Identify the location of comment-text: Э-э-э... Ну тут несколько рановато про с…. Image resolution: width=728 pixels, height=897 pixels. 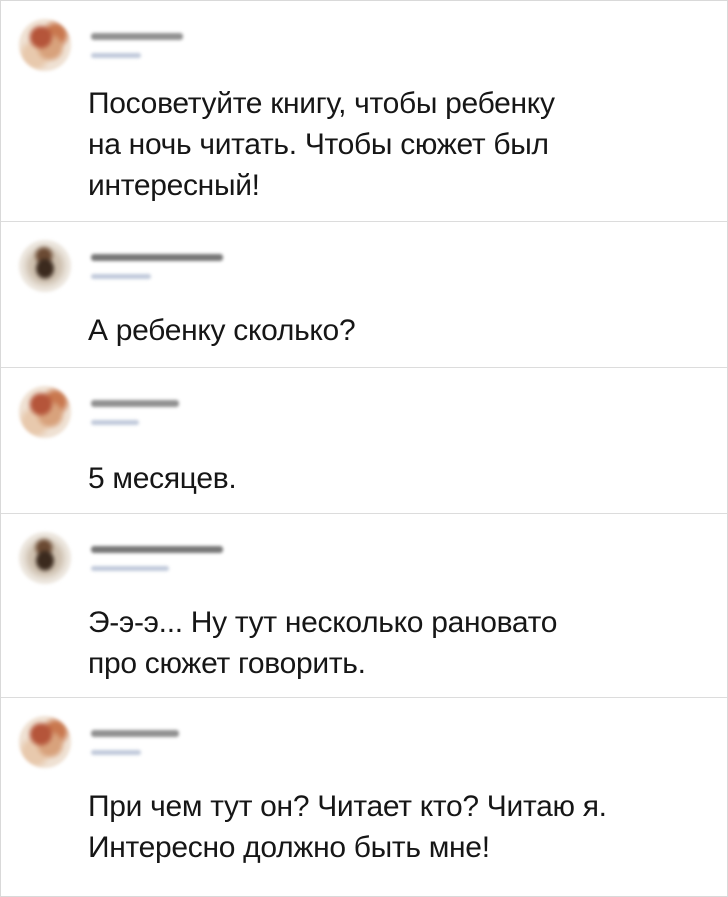
(323, 643).